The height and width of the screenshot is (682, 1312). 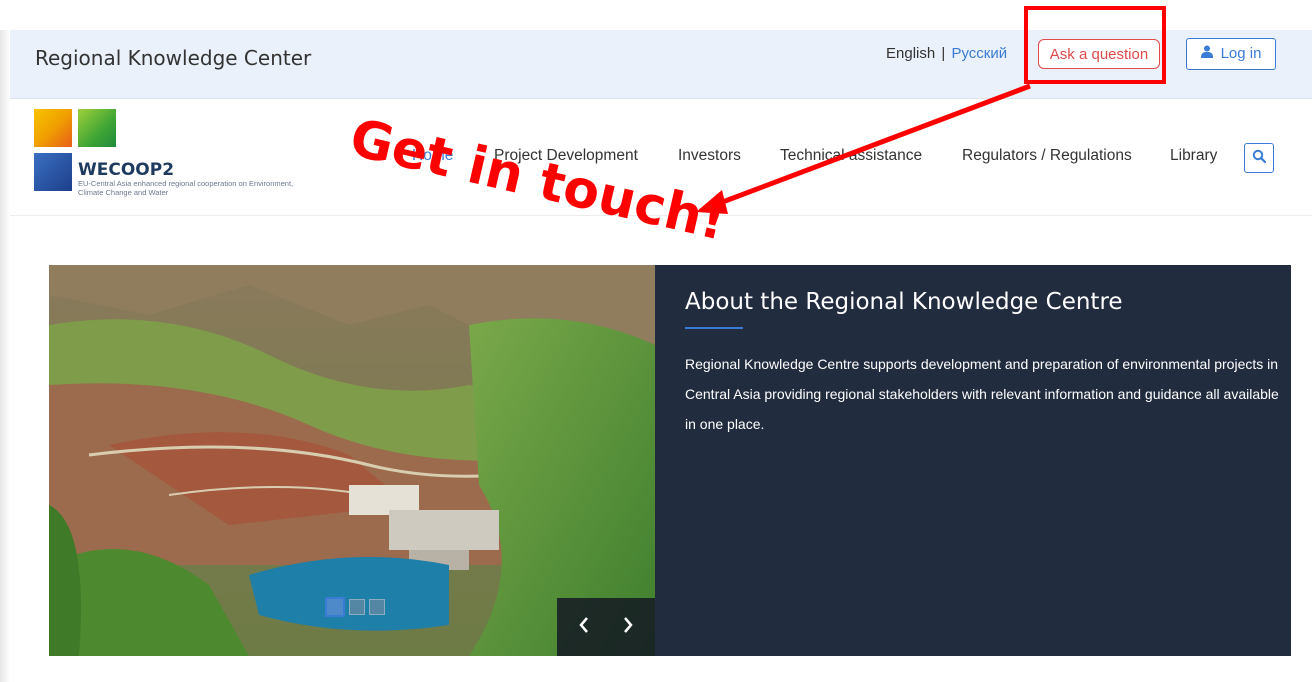 I want to click on carousel-controls, so click(x=606, y=627).